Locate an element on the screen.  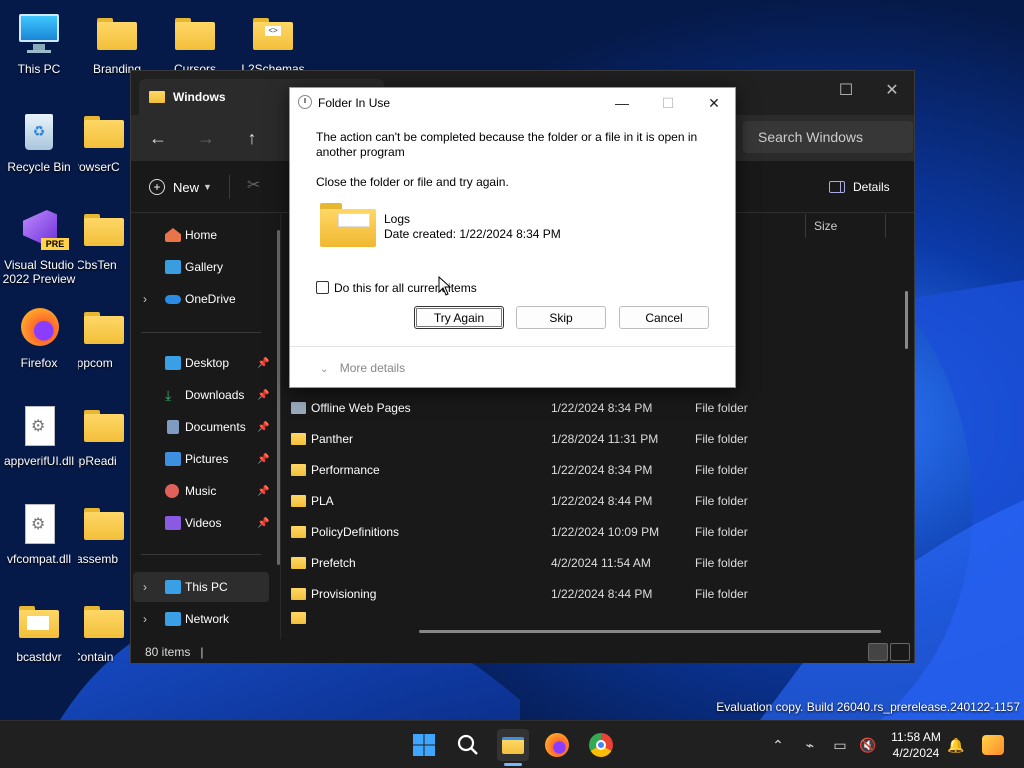
file-explorer-taskbar-button is located at coordinates (513, 745).